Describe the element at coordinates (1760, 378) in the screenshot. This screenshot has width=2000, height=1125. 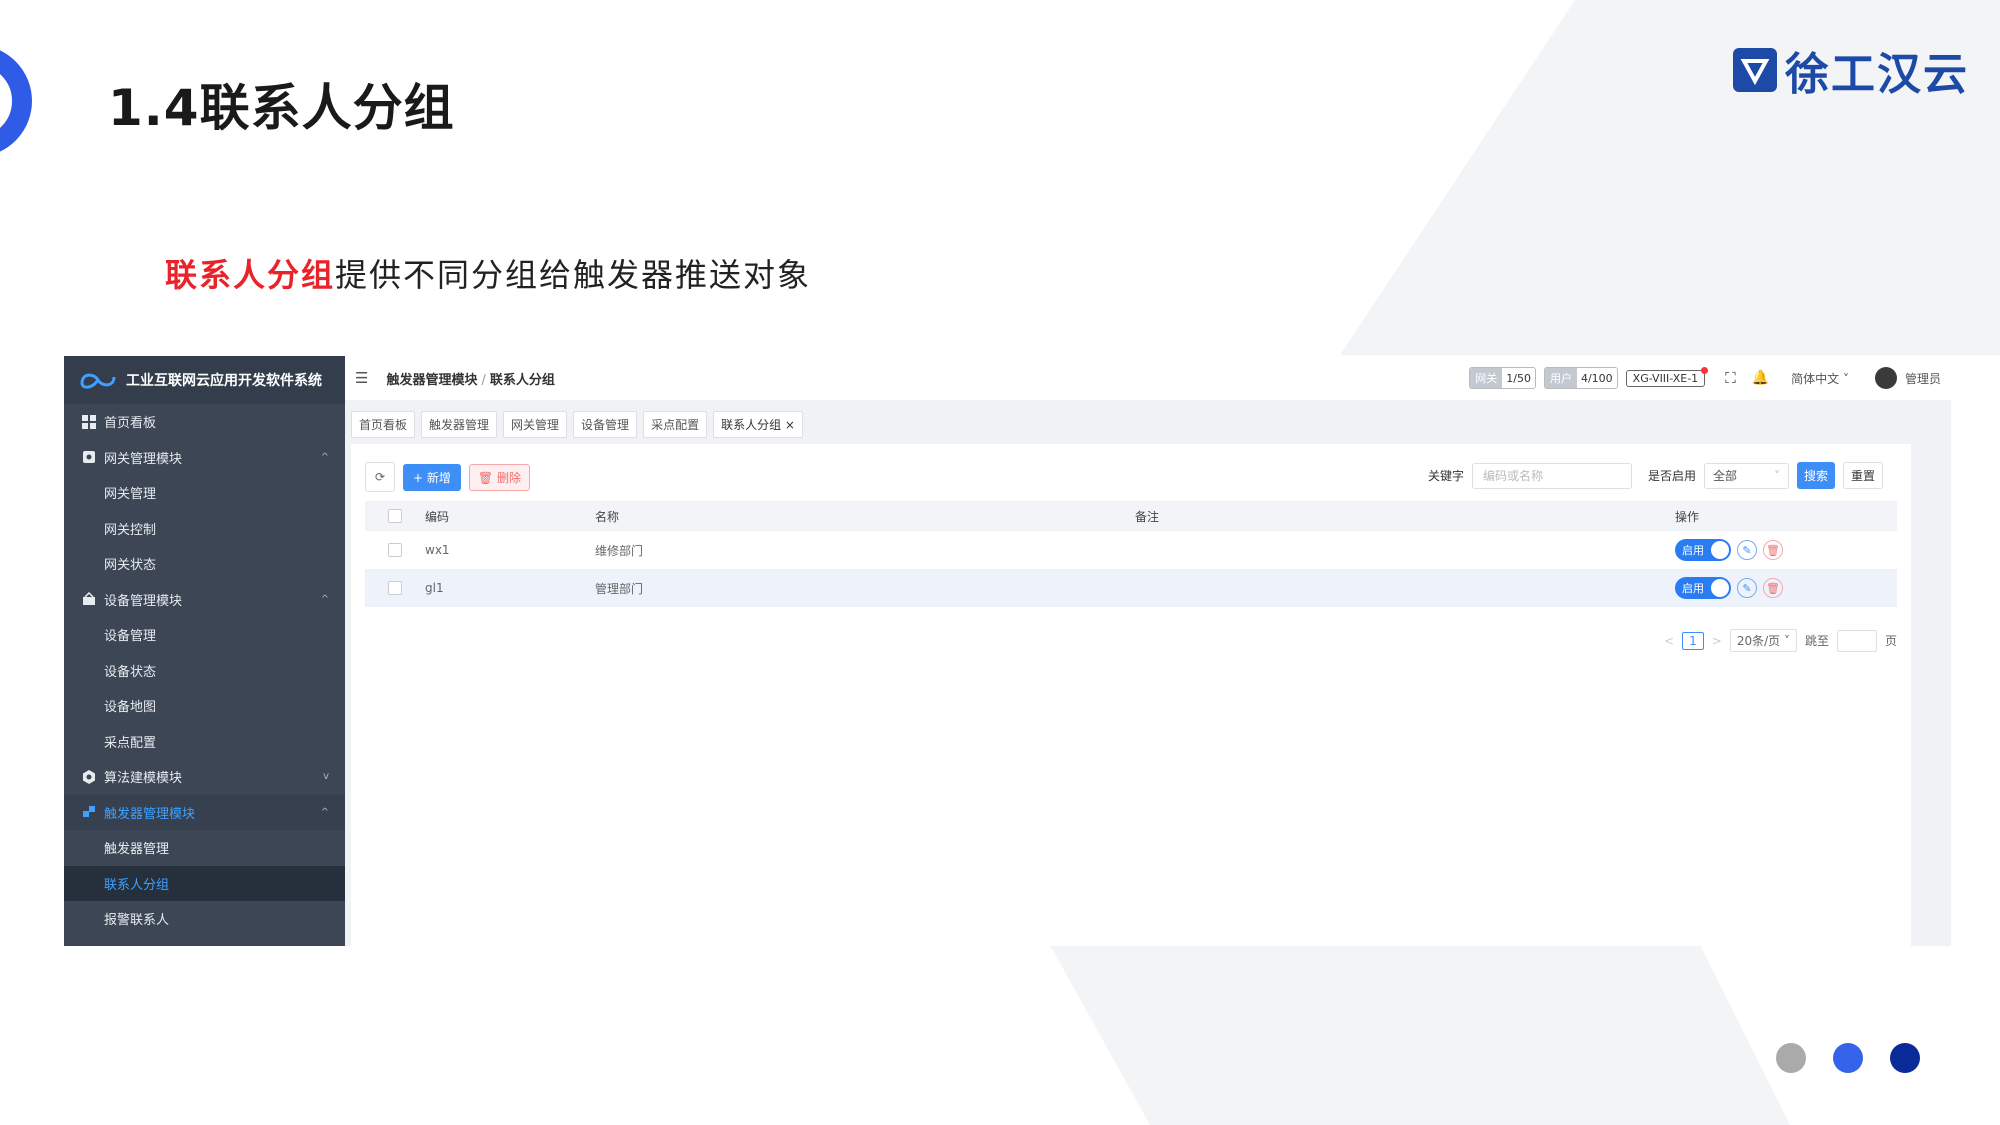
I see `bell-icon: 🔔` at that location.